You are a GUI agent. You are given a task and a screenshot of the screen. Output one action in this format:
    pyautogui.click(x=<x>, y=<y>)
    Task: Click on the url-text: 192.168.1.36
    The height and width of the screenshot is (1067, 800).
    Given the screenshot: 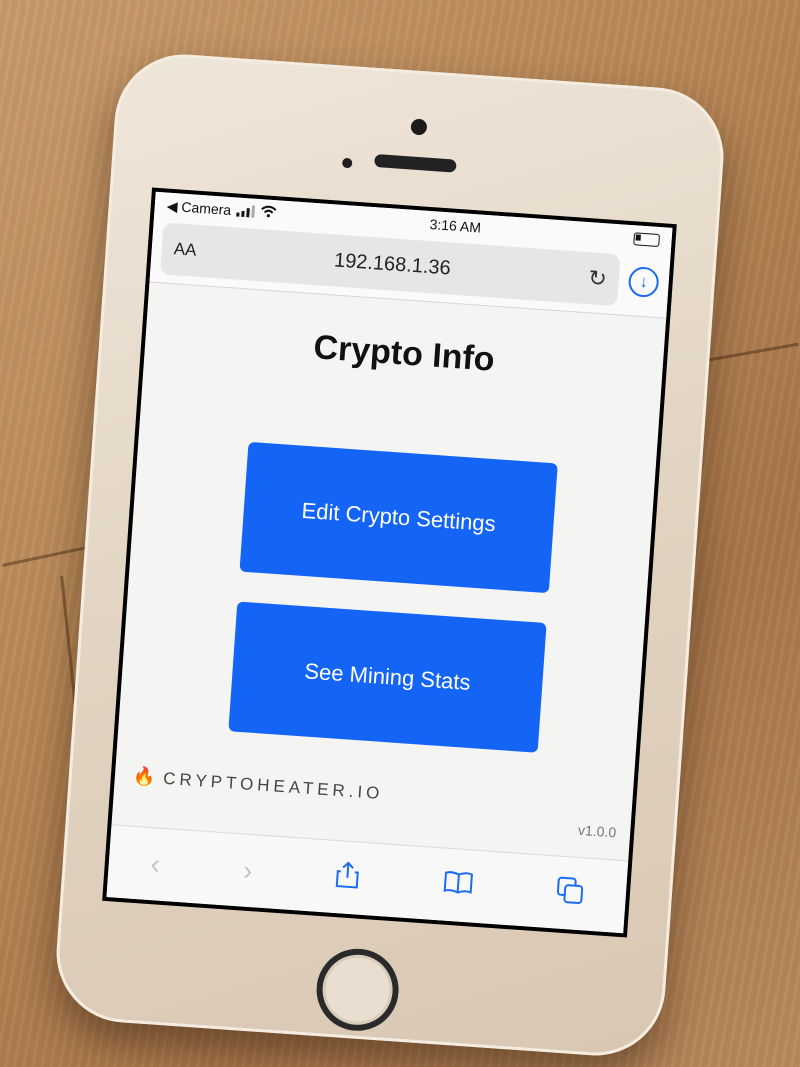 What is the action you would take?
    pyautogui.click(x=393, y=264)
    